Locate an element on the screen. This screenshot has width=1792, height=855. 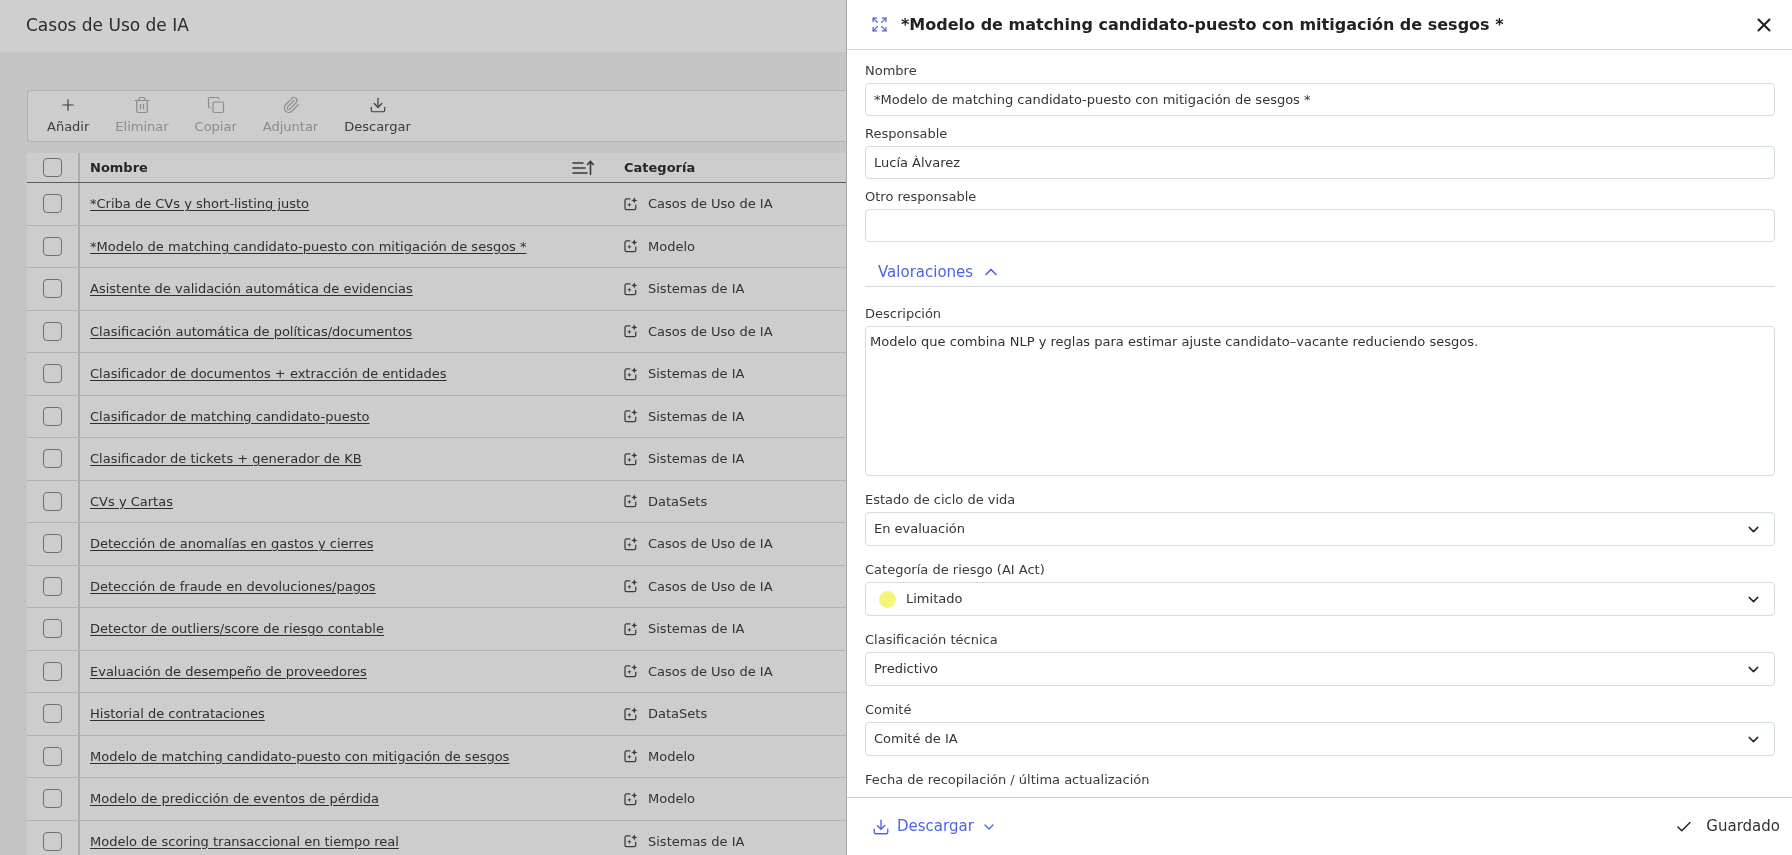
copy-icon is located at coordinates (215, 104).